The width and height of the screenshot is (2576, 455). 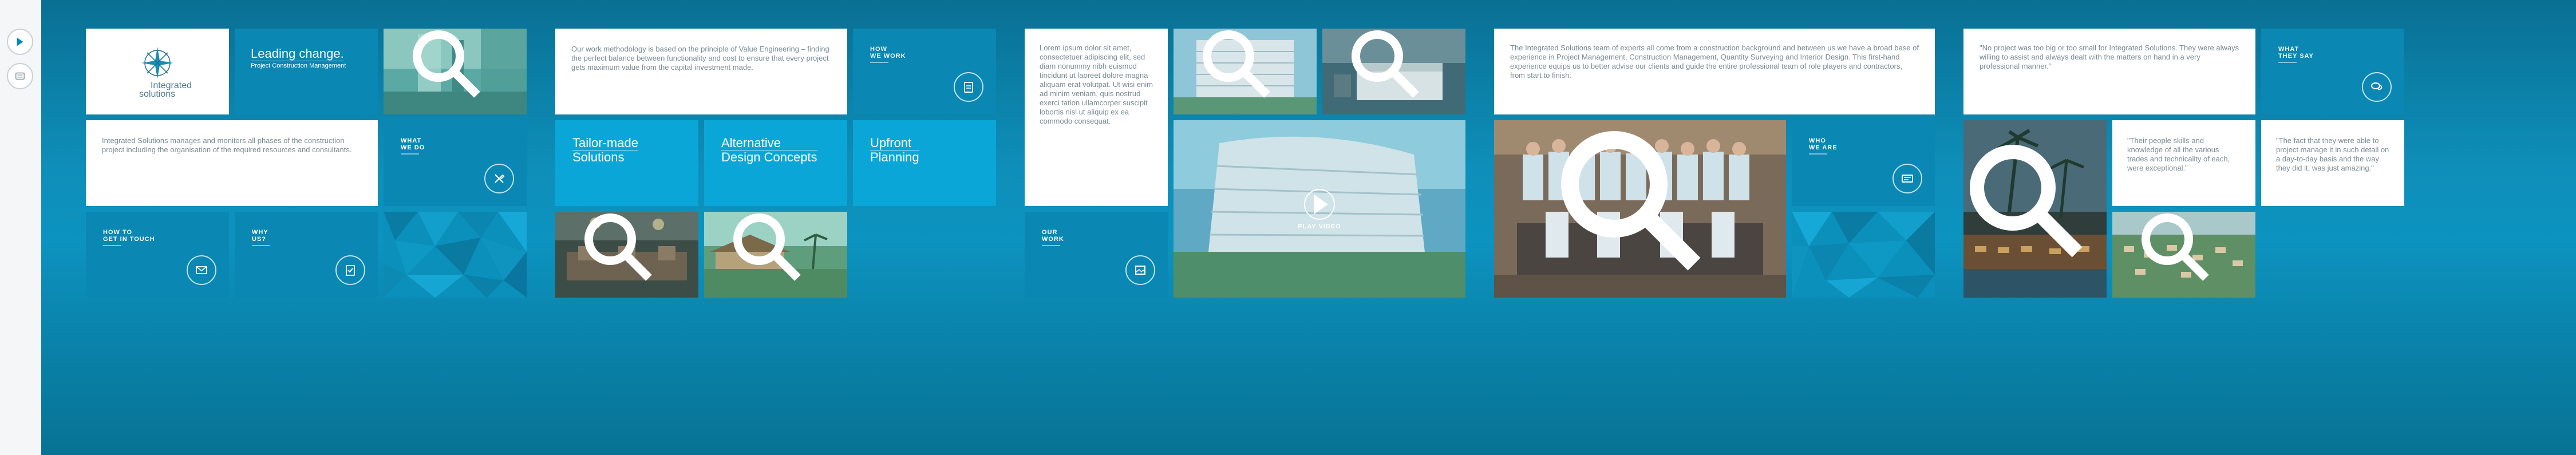 What do you see at coordinates (1823, 146) in the screenshot?
I see `who-we-are-heading: WHO WE ARE` at bounding box center [1823, 146].